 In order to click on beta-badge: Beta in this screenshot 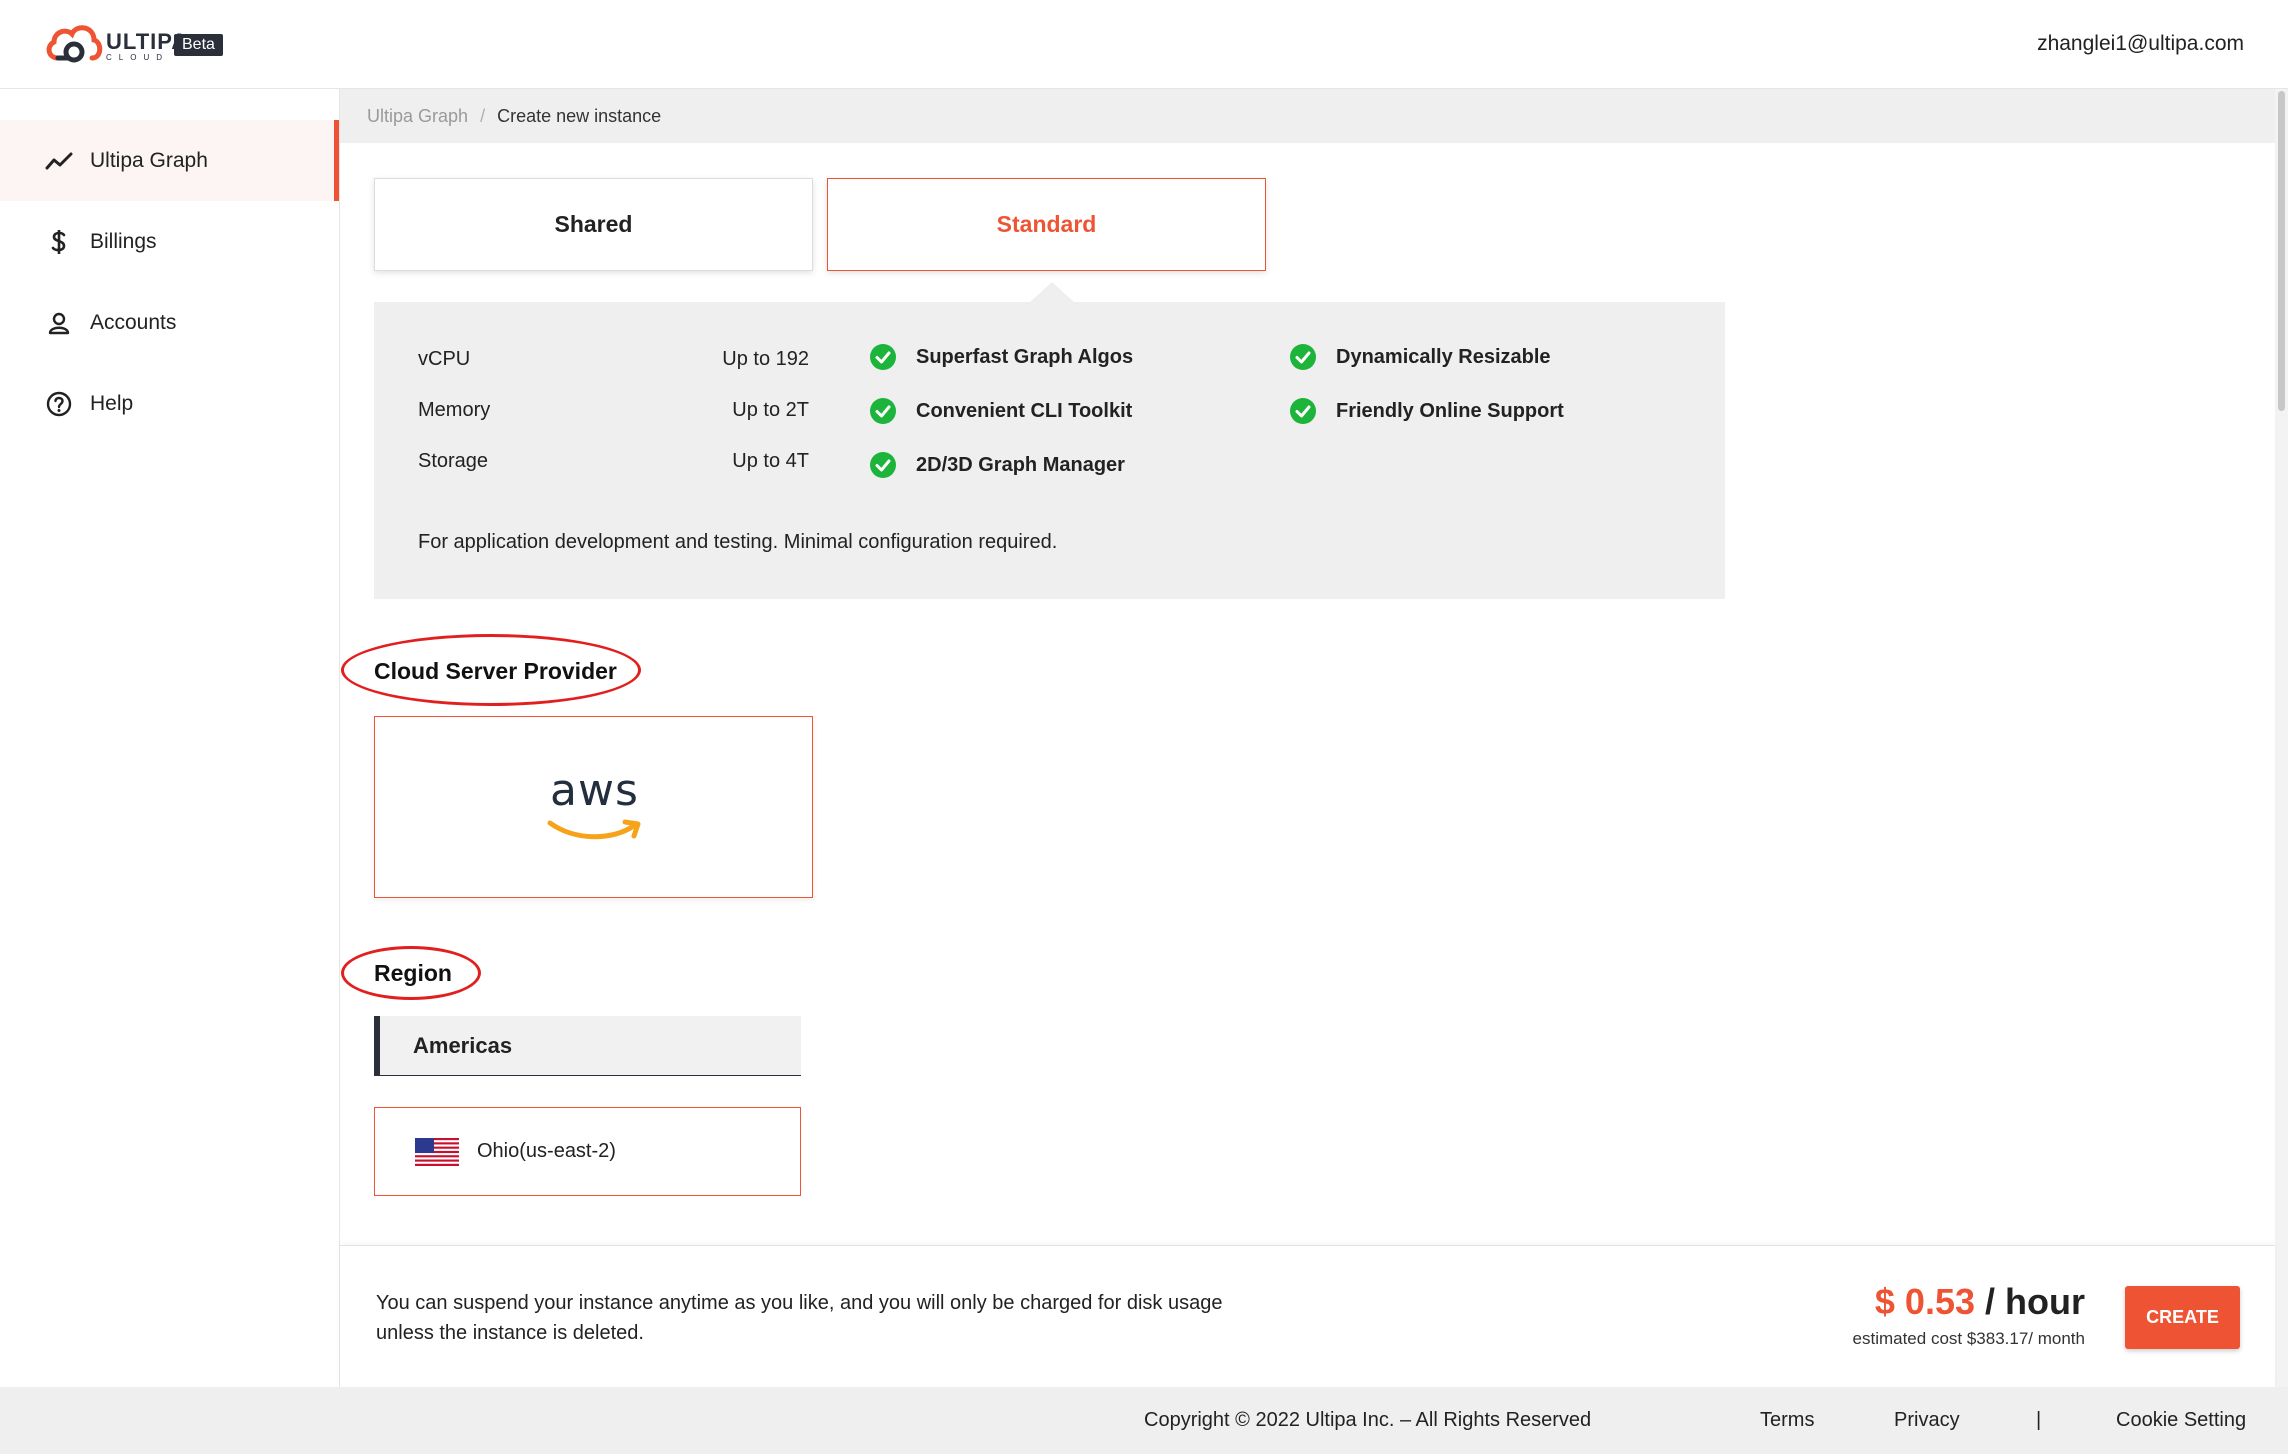, I will do `click(198, 45)`.